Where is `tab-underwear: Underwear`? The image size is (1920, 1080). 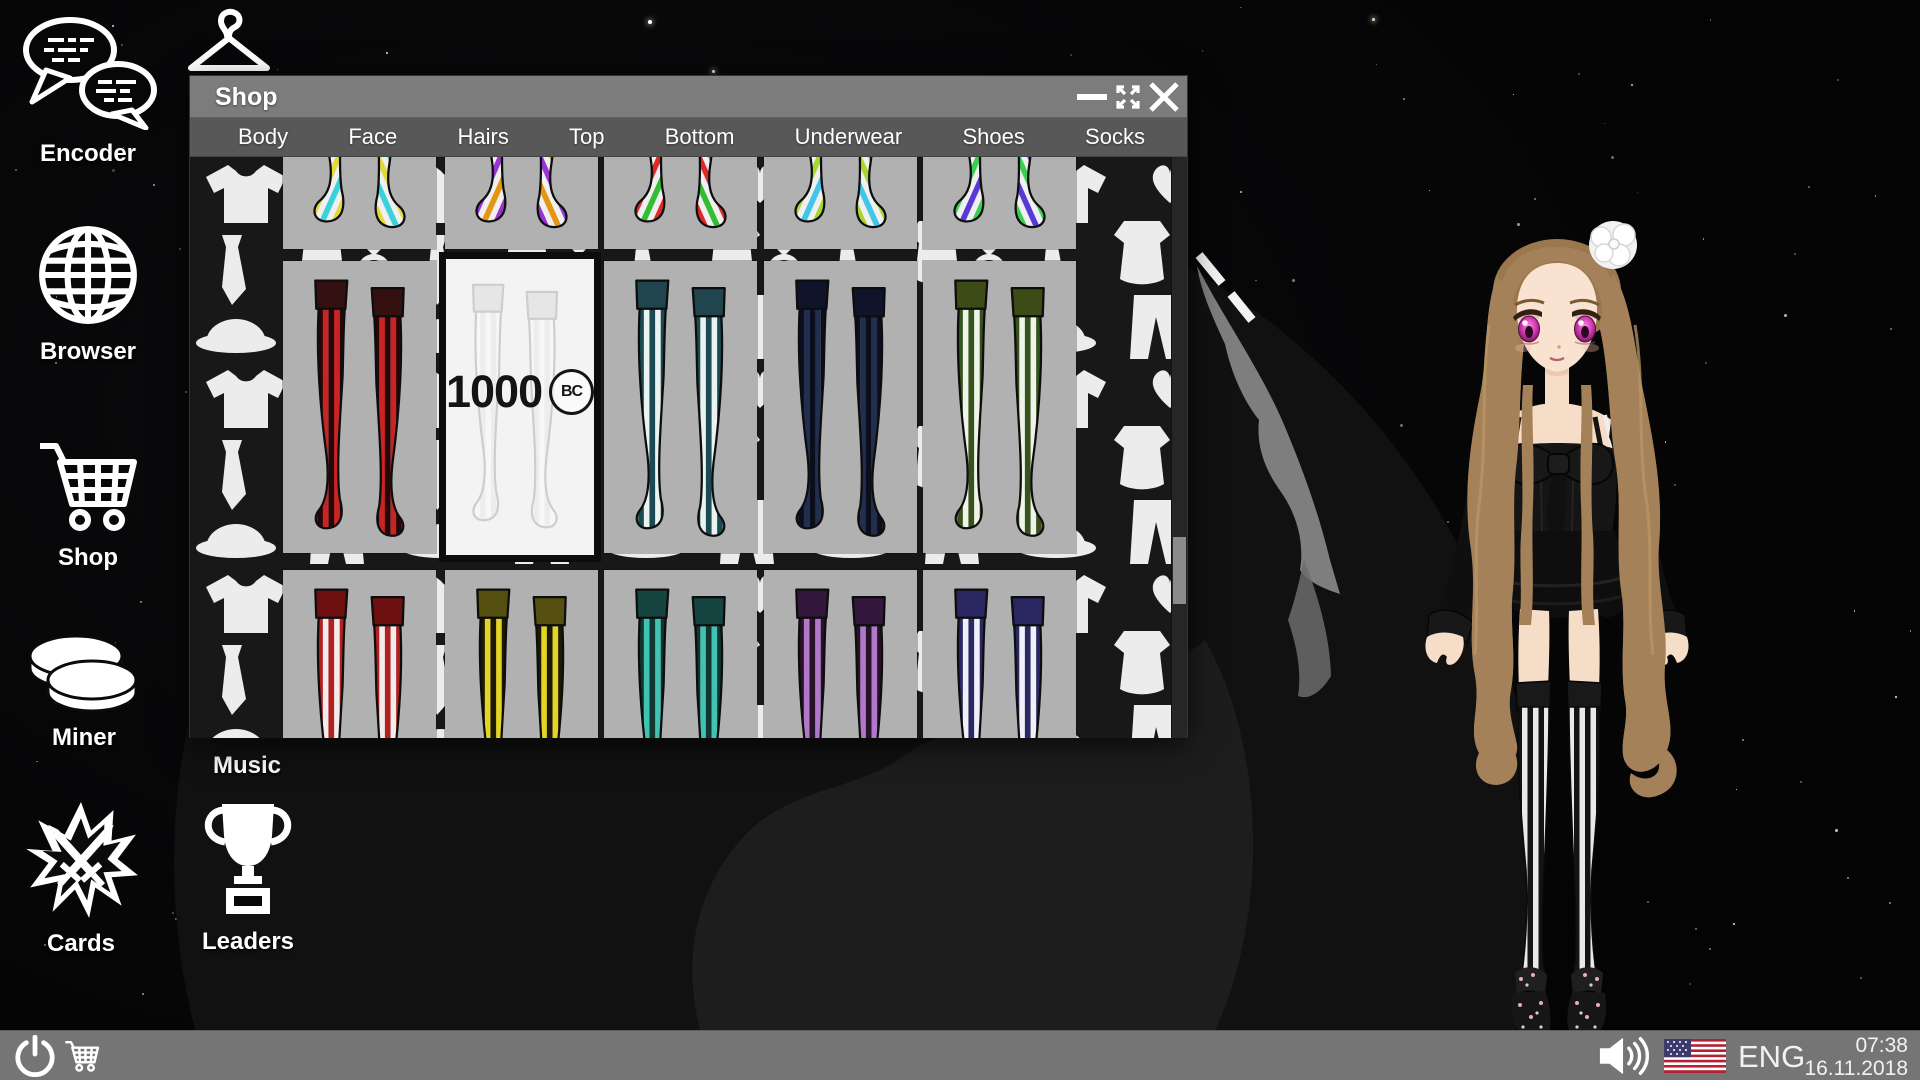 tab-underwear: Underwear is located at coordinates (849, 137).